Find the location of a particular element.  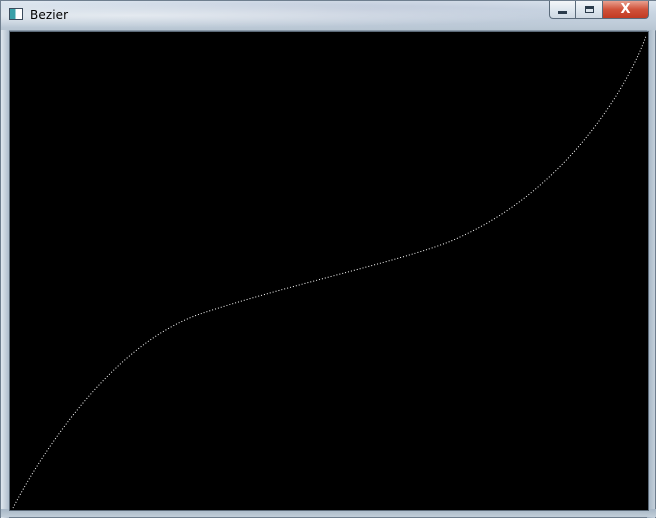

minimize-icon is located at coordinates (562, 12).